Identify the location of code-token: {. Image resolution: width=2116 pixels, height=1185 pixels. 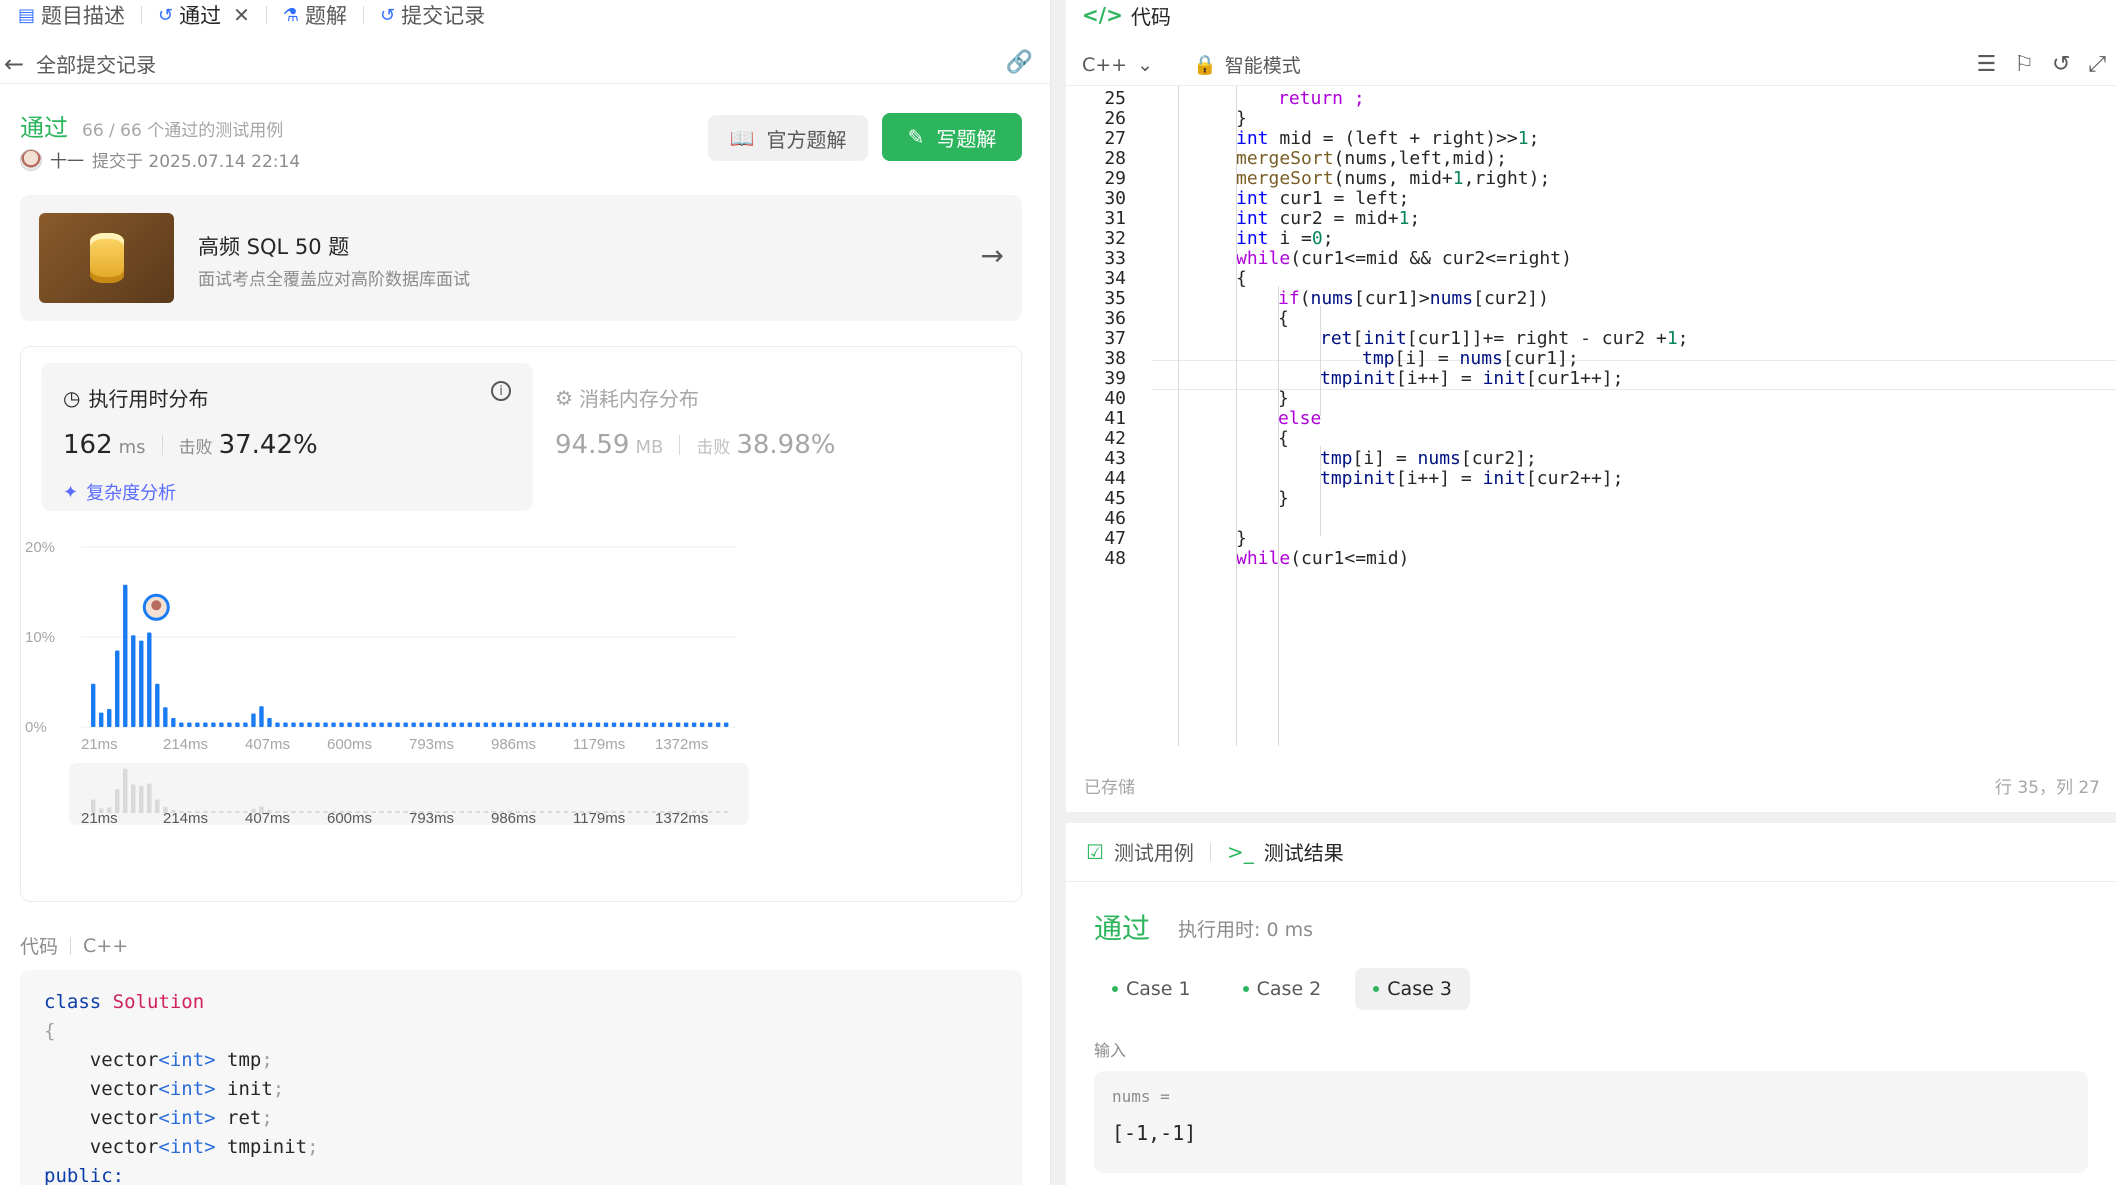
(1283, 318).